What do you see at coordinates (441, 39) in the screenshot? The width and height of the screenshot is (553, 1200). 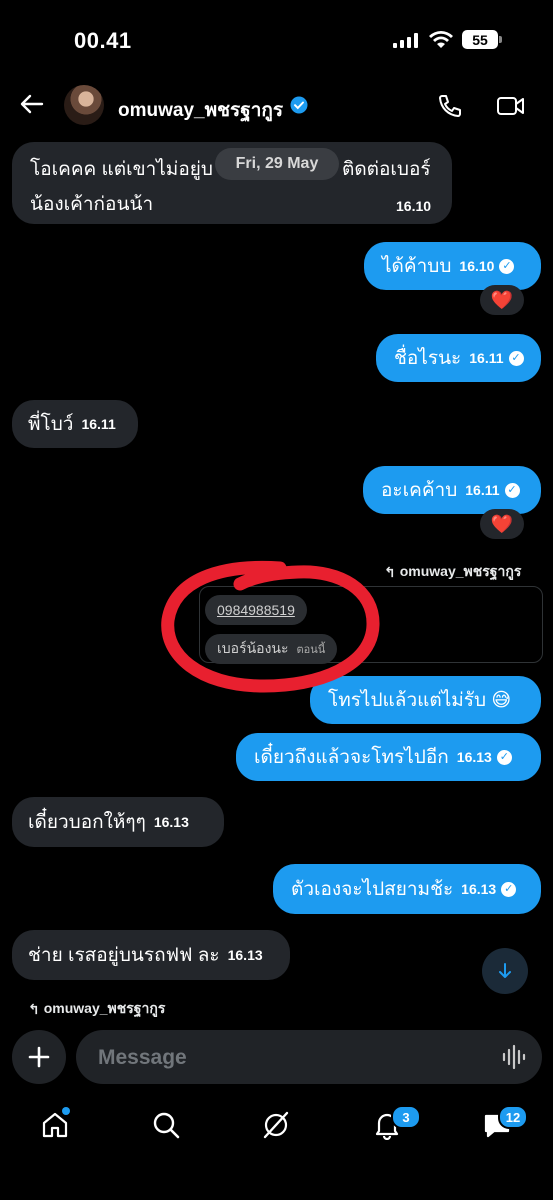 I see `wifi-icon` at bounding box center [441, 39].